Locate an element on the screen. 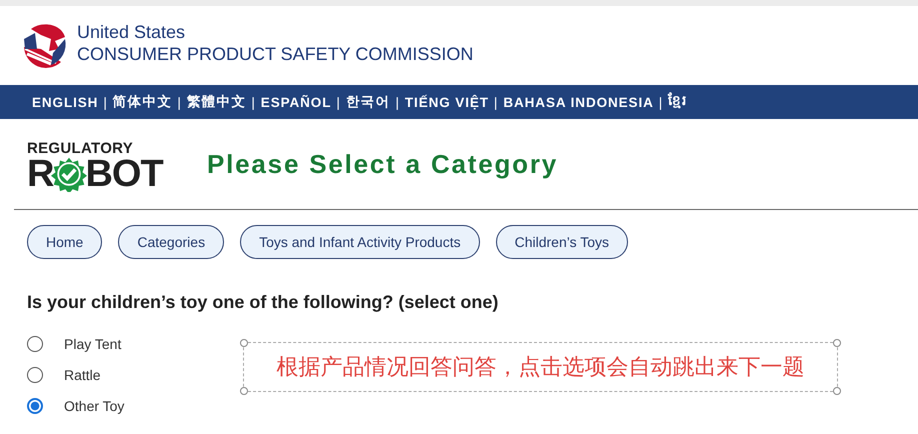 This screenshot has height=434, width=918. language-link: BAHASA INDONESIA is located at coordinates (578, 102).